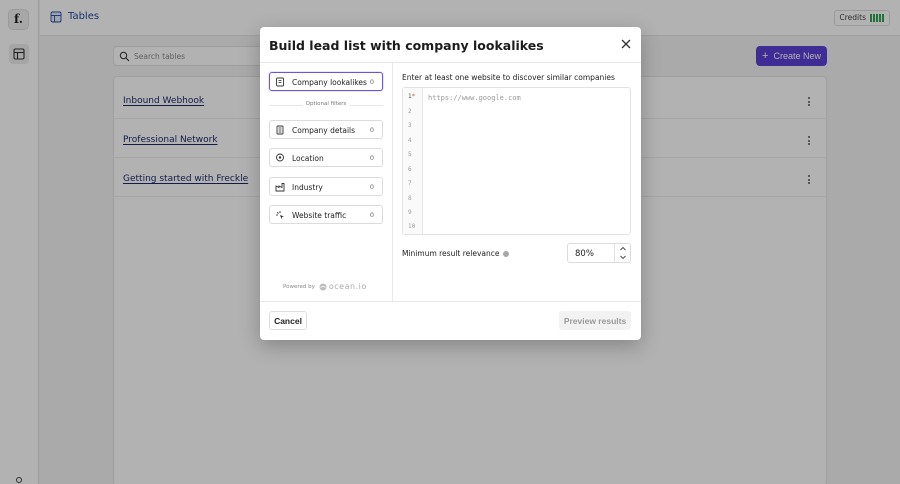 This screenshot has width=900, height=484. What do you see at coordinates (505, 253) in the screenshot?
I see `info-icon` at bounding box center [505, 253].